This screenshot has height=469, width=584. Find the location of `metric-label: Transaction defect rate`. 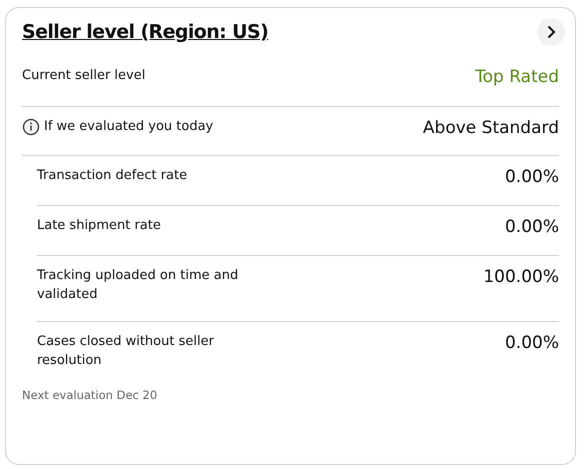

metric-label: Transaction defect rate is located at coordinates (112, 176).